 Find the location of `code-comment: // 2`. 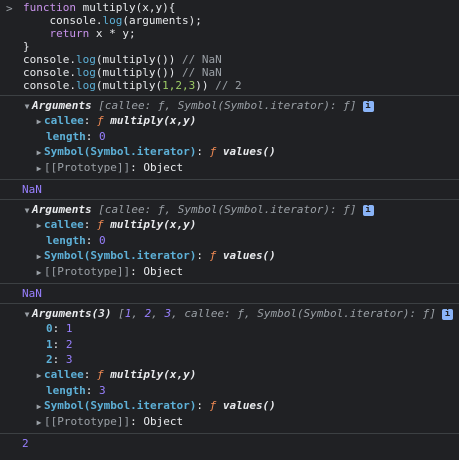

code-comment: // 2 is located at coordinates (228, 85).